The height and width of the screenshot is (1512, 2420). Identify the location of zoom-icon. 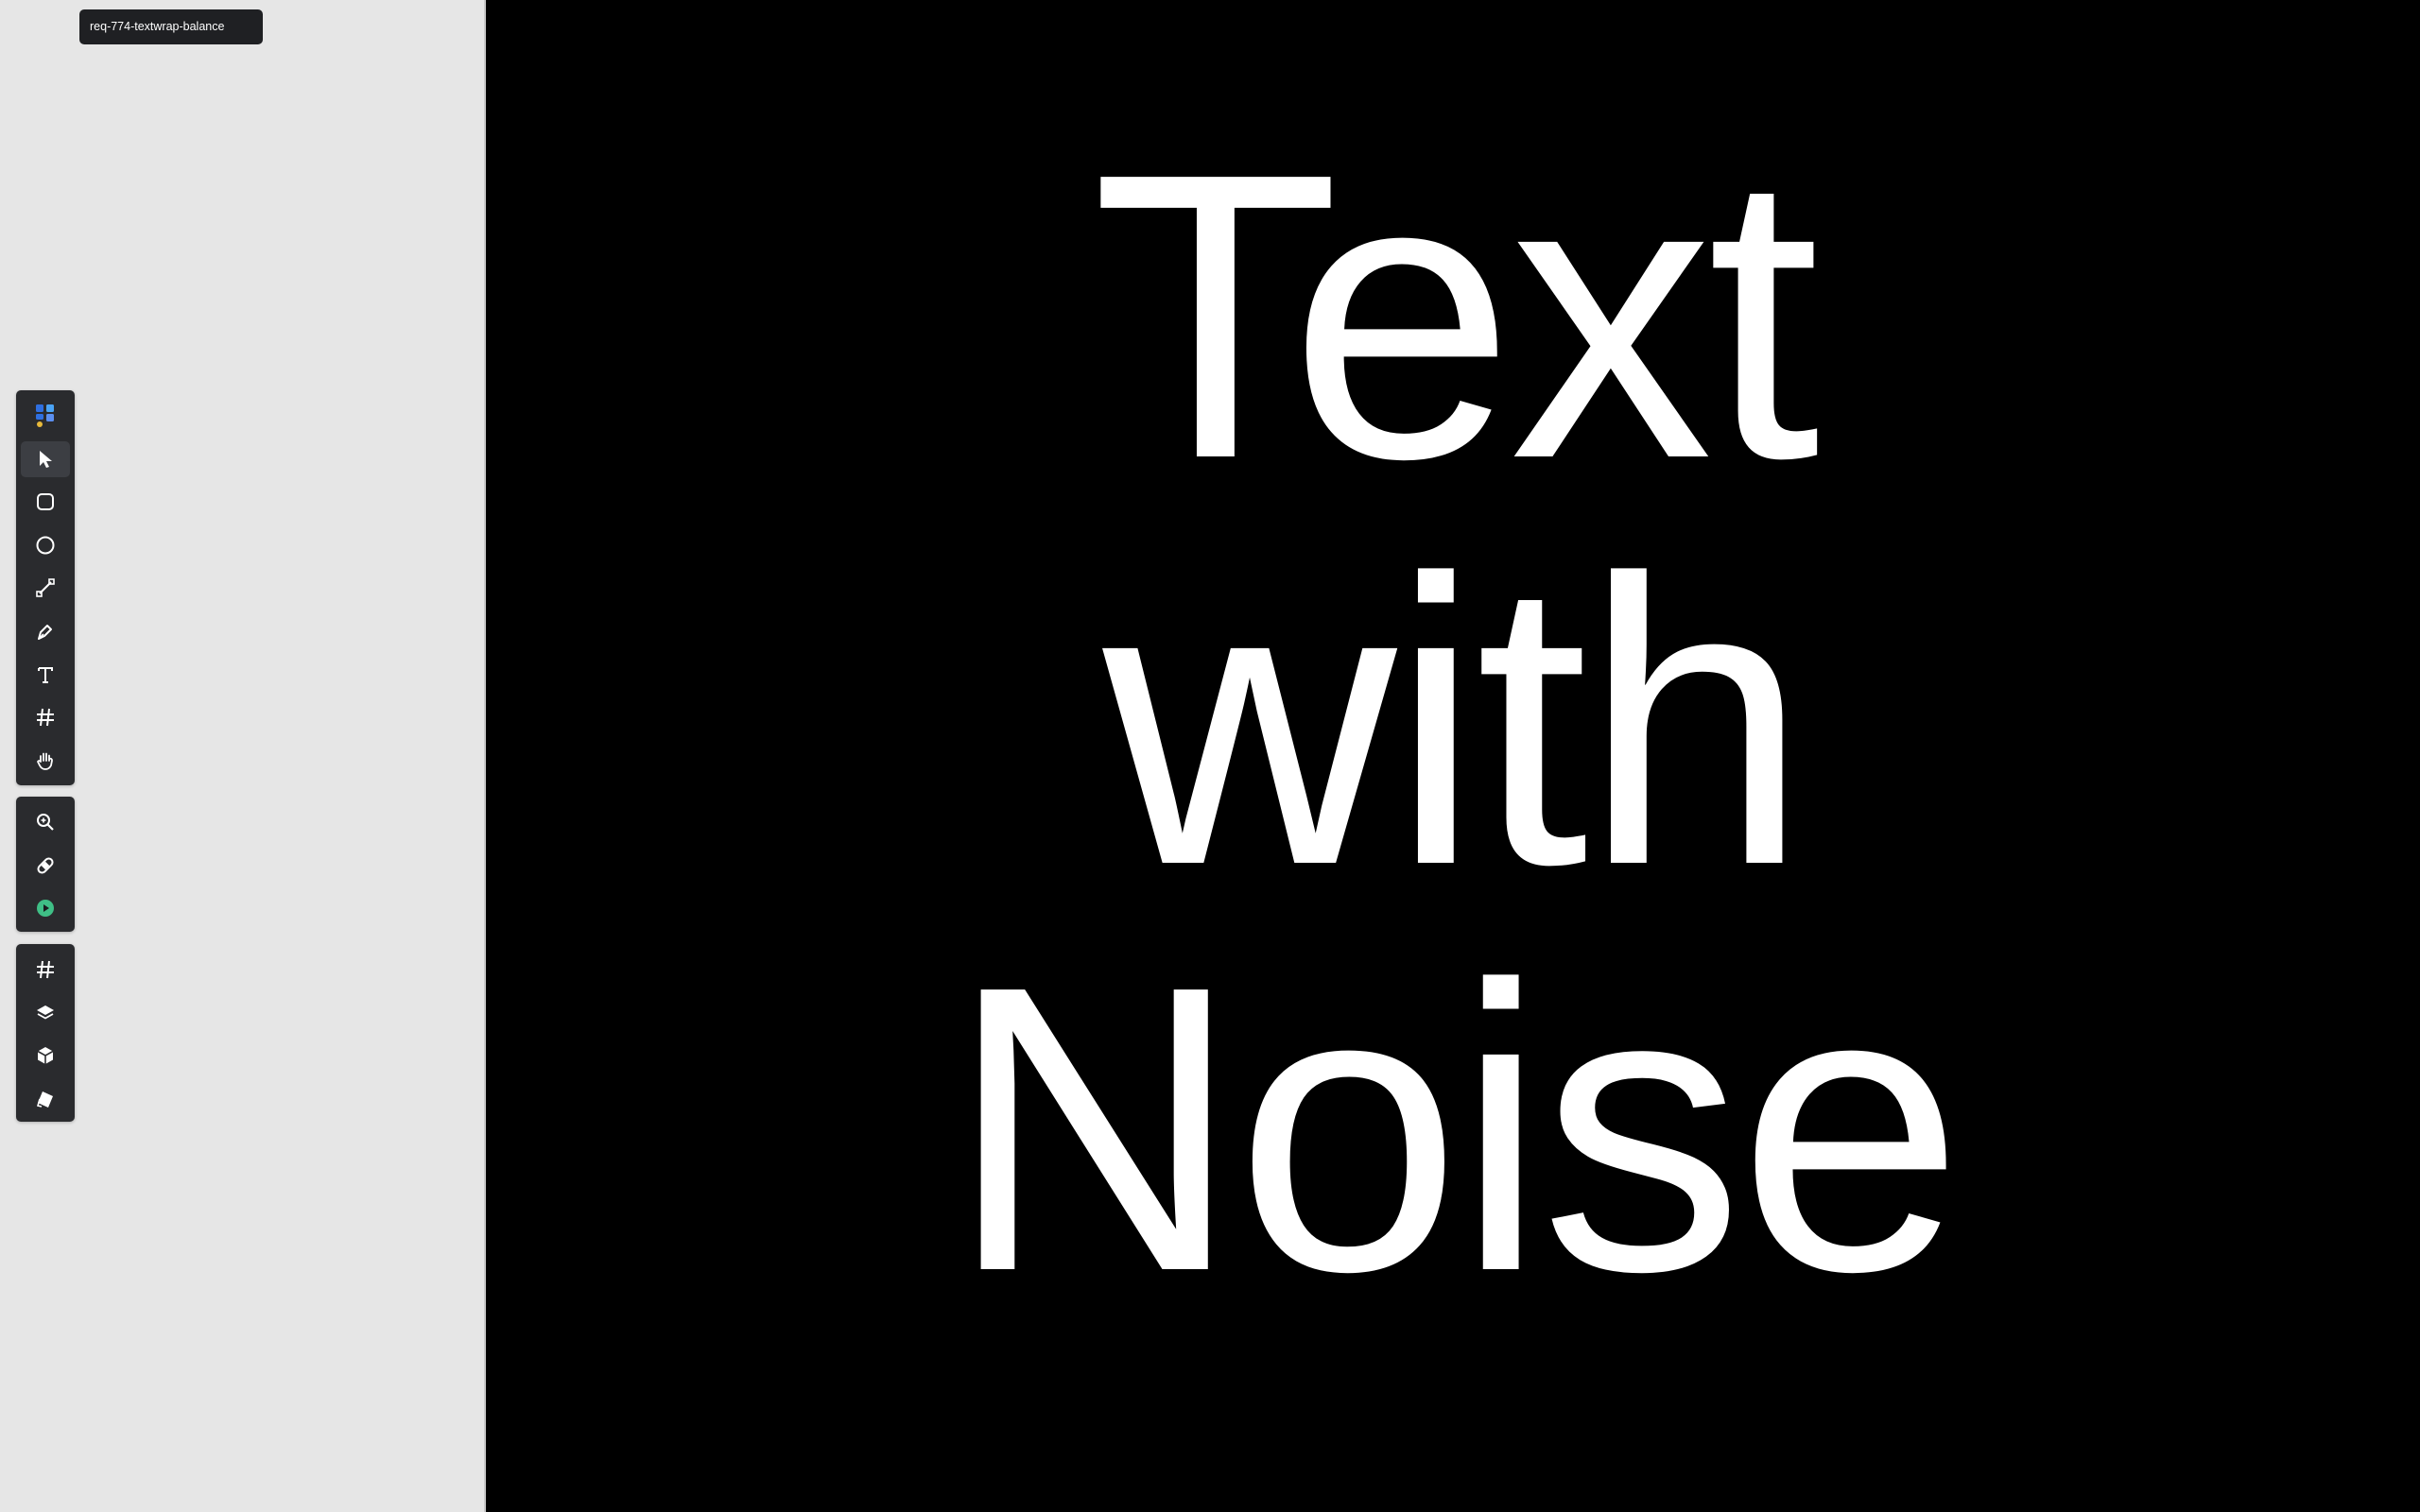
(45, 822).